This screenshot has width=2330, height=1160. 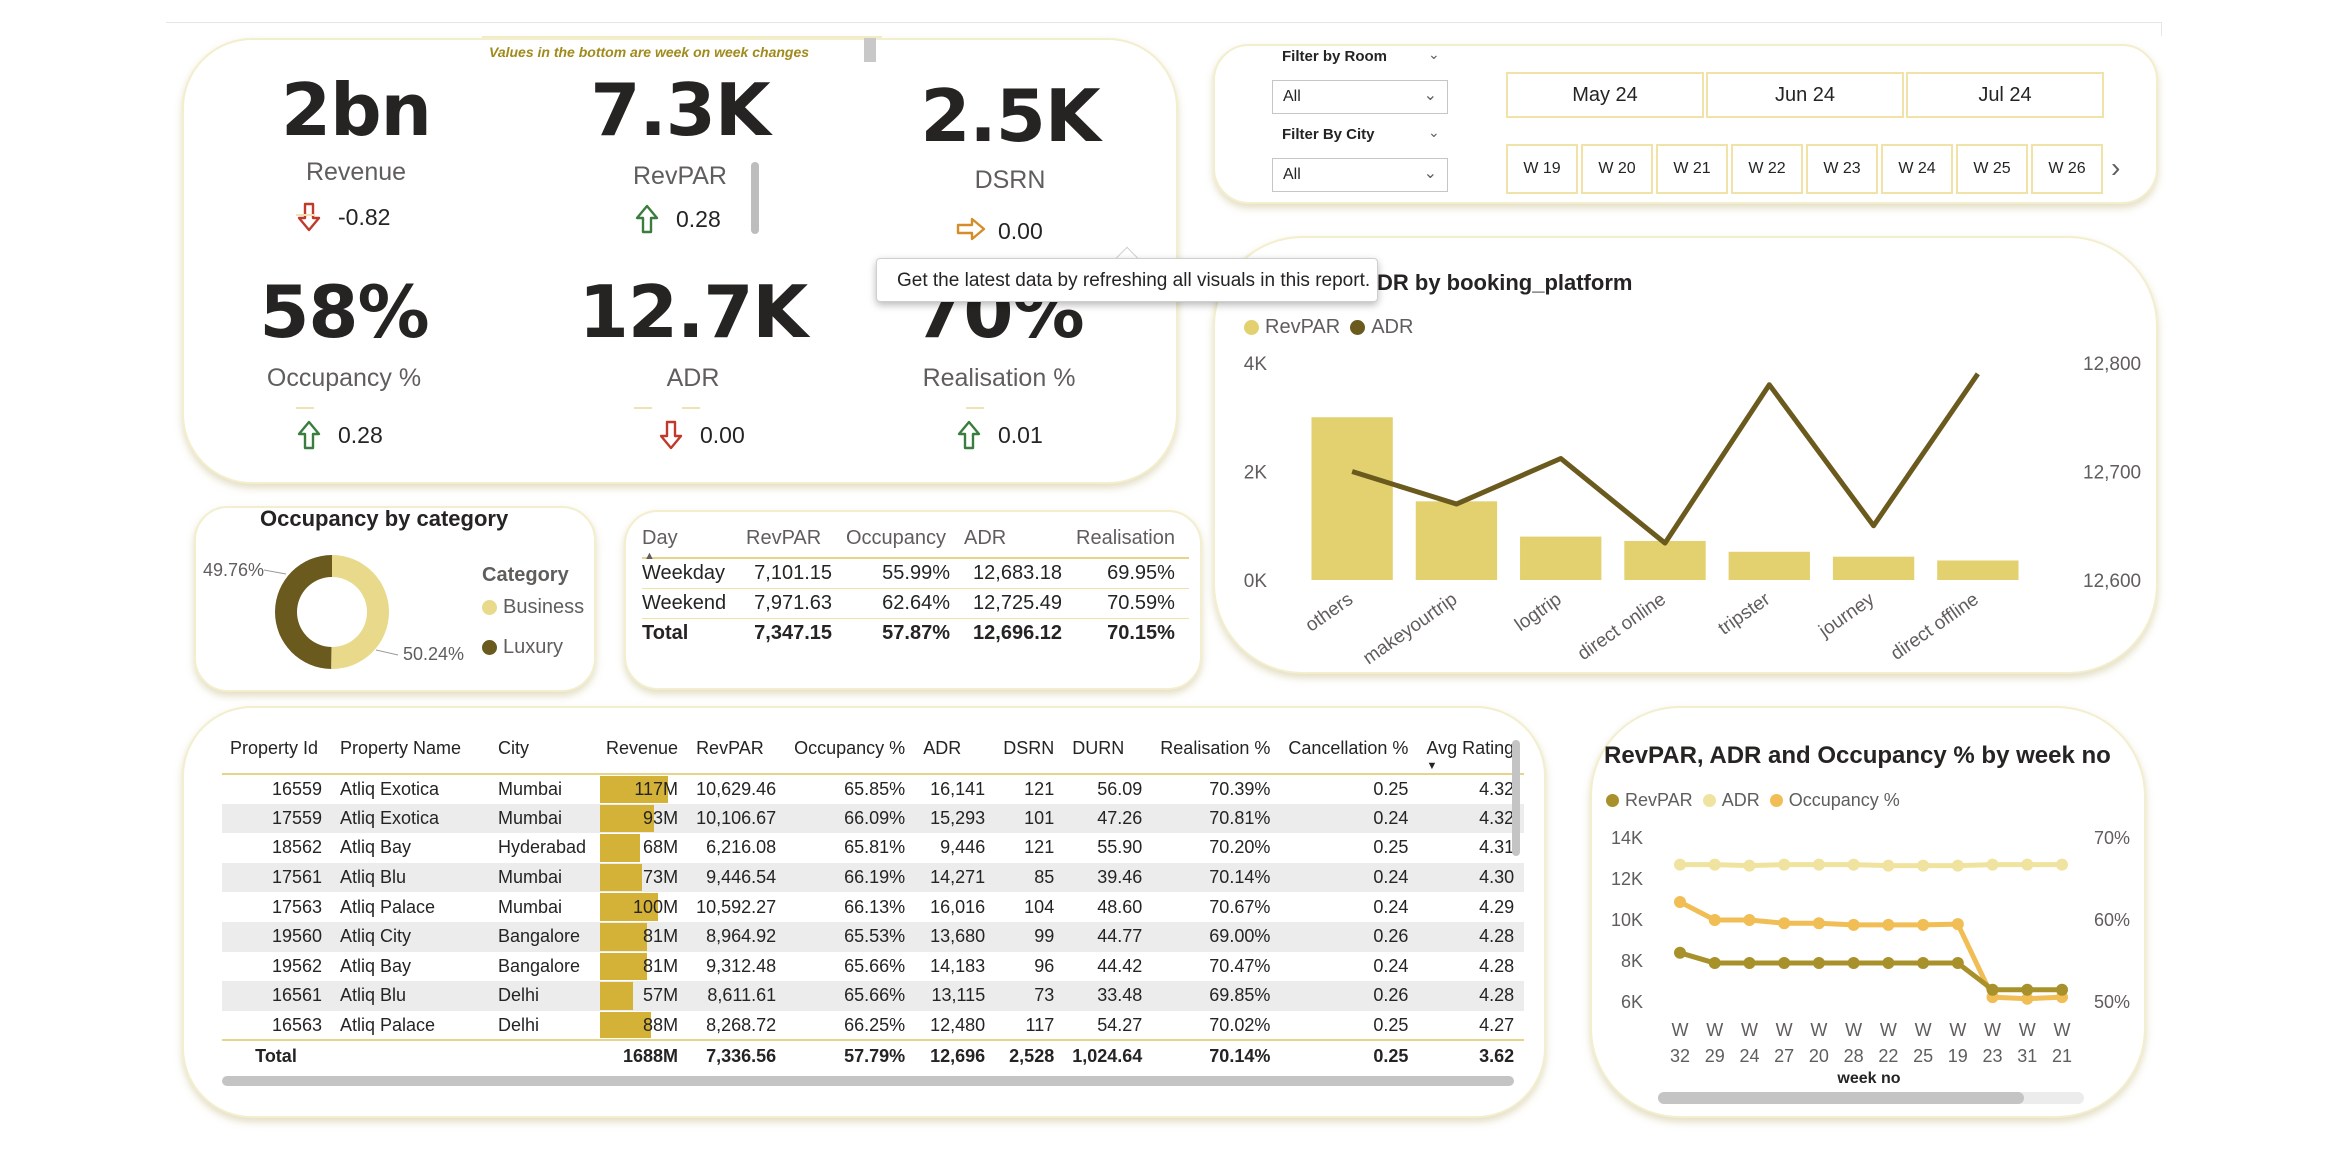 What do you see at coordinates (915, 603) in the screenshot?
I see `table-row: Weekend 7,971.63 62.64% 12,725.49 70.59%` at bounding box center [915, 603].